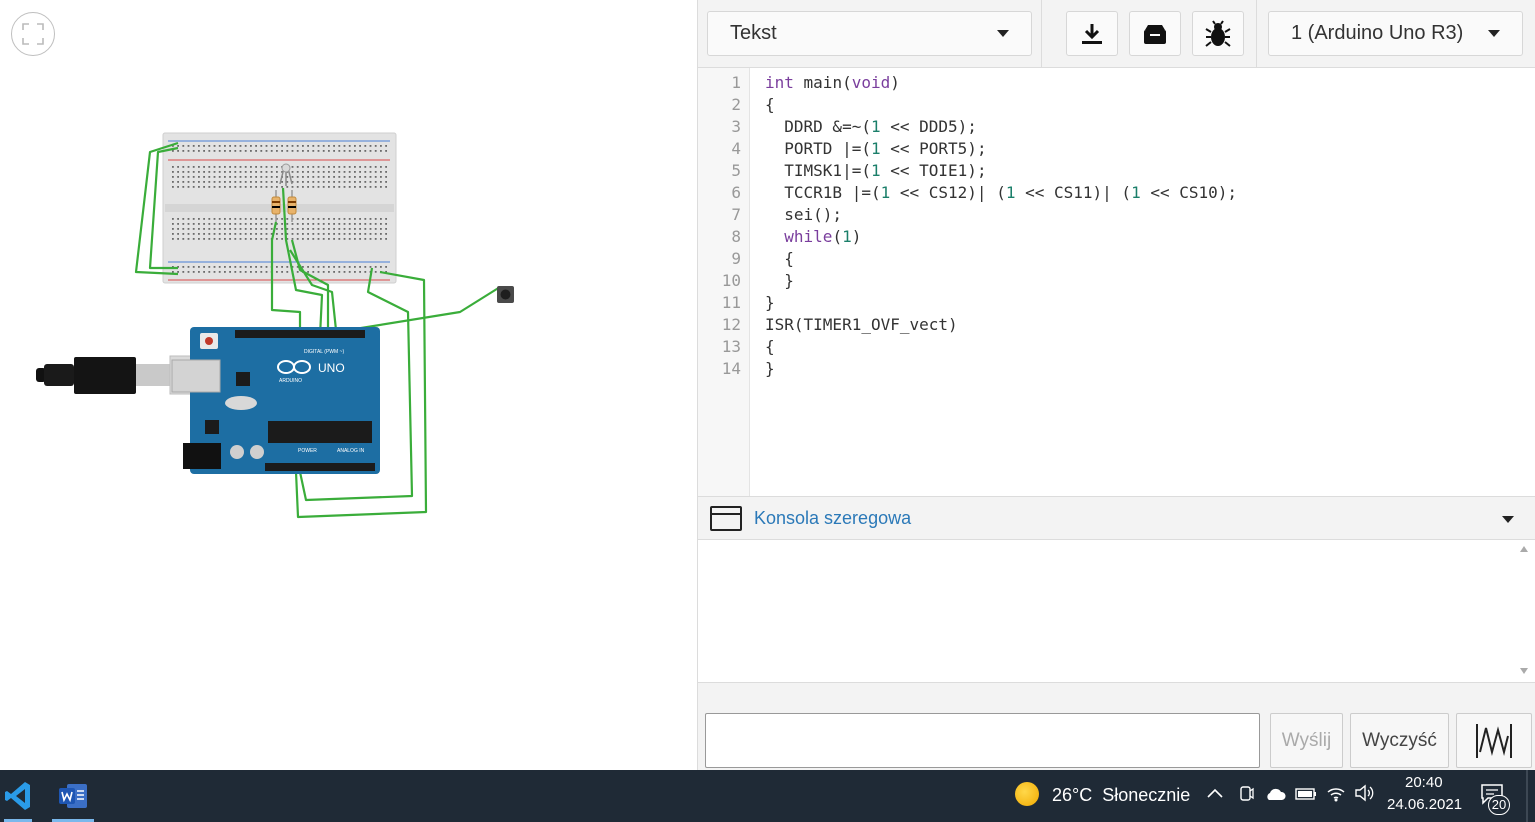 Image resolution: width=1535 pixels, height=822 pixels. I want to click on line-number: 12, so click(731, 324).